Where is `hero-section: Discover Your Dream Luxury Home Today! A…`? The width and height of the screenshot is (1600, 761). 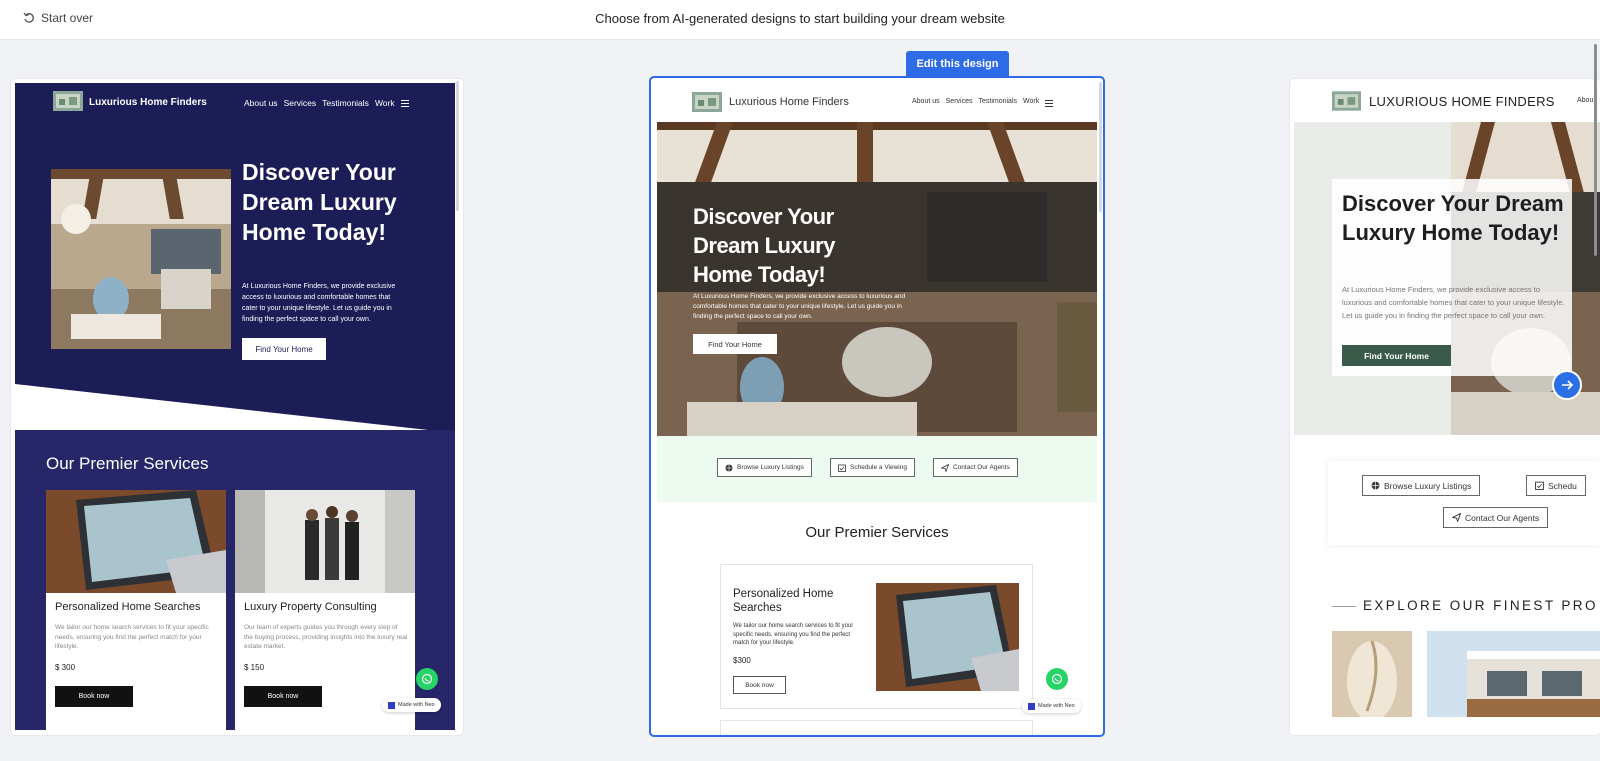
hero-section: Discover Your Dream Luxury Home Today! A… is located at coordinates (877, 279).